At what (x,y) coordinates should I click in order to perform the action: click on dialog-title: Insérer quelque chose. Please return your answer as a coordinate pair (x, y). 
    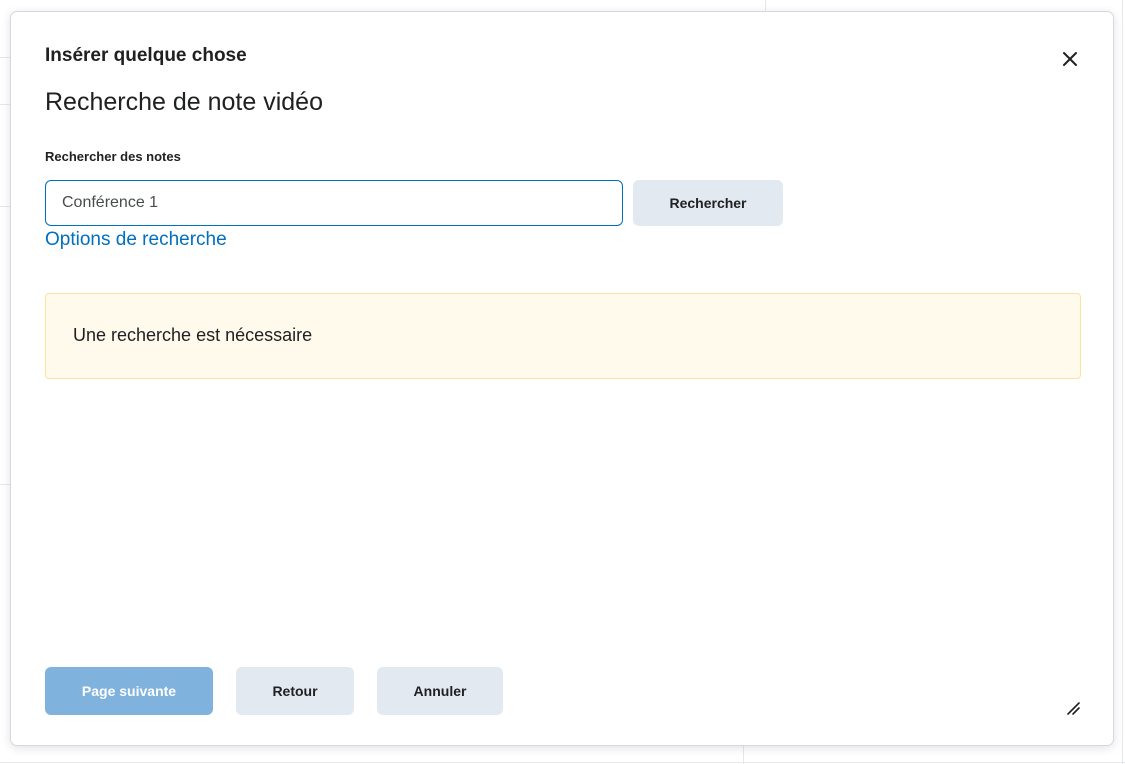
    Looking at the image, I should click on (146, 55).